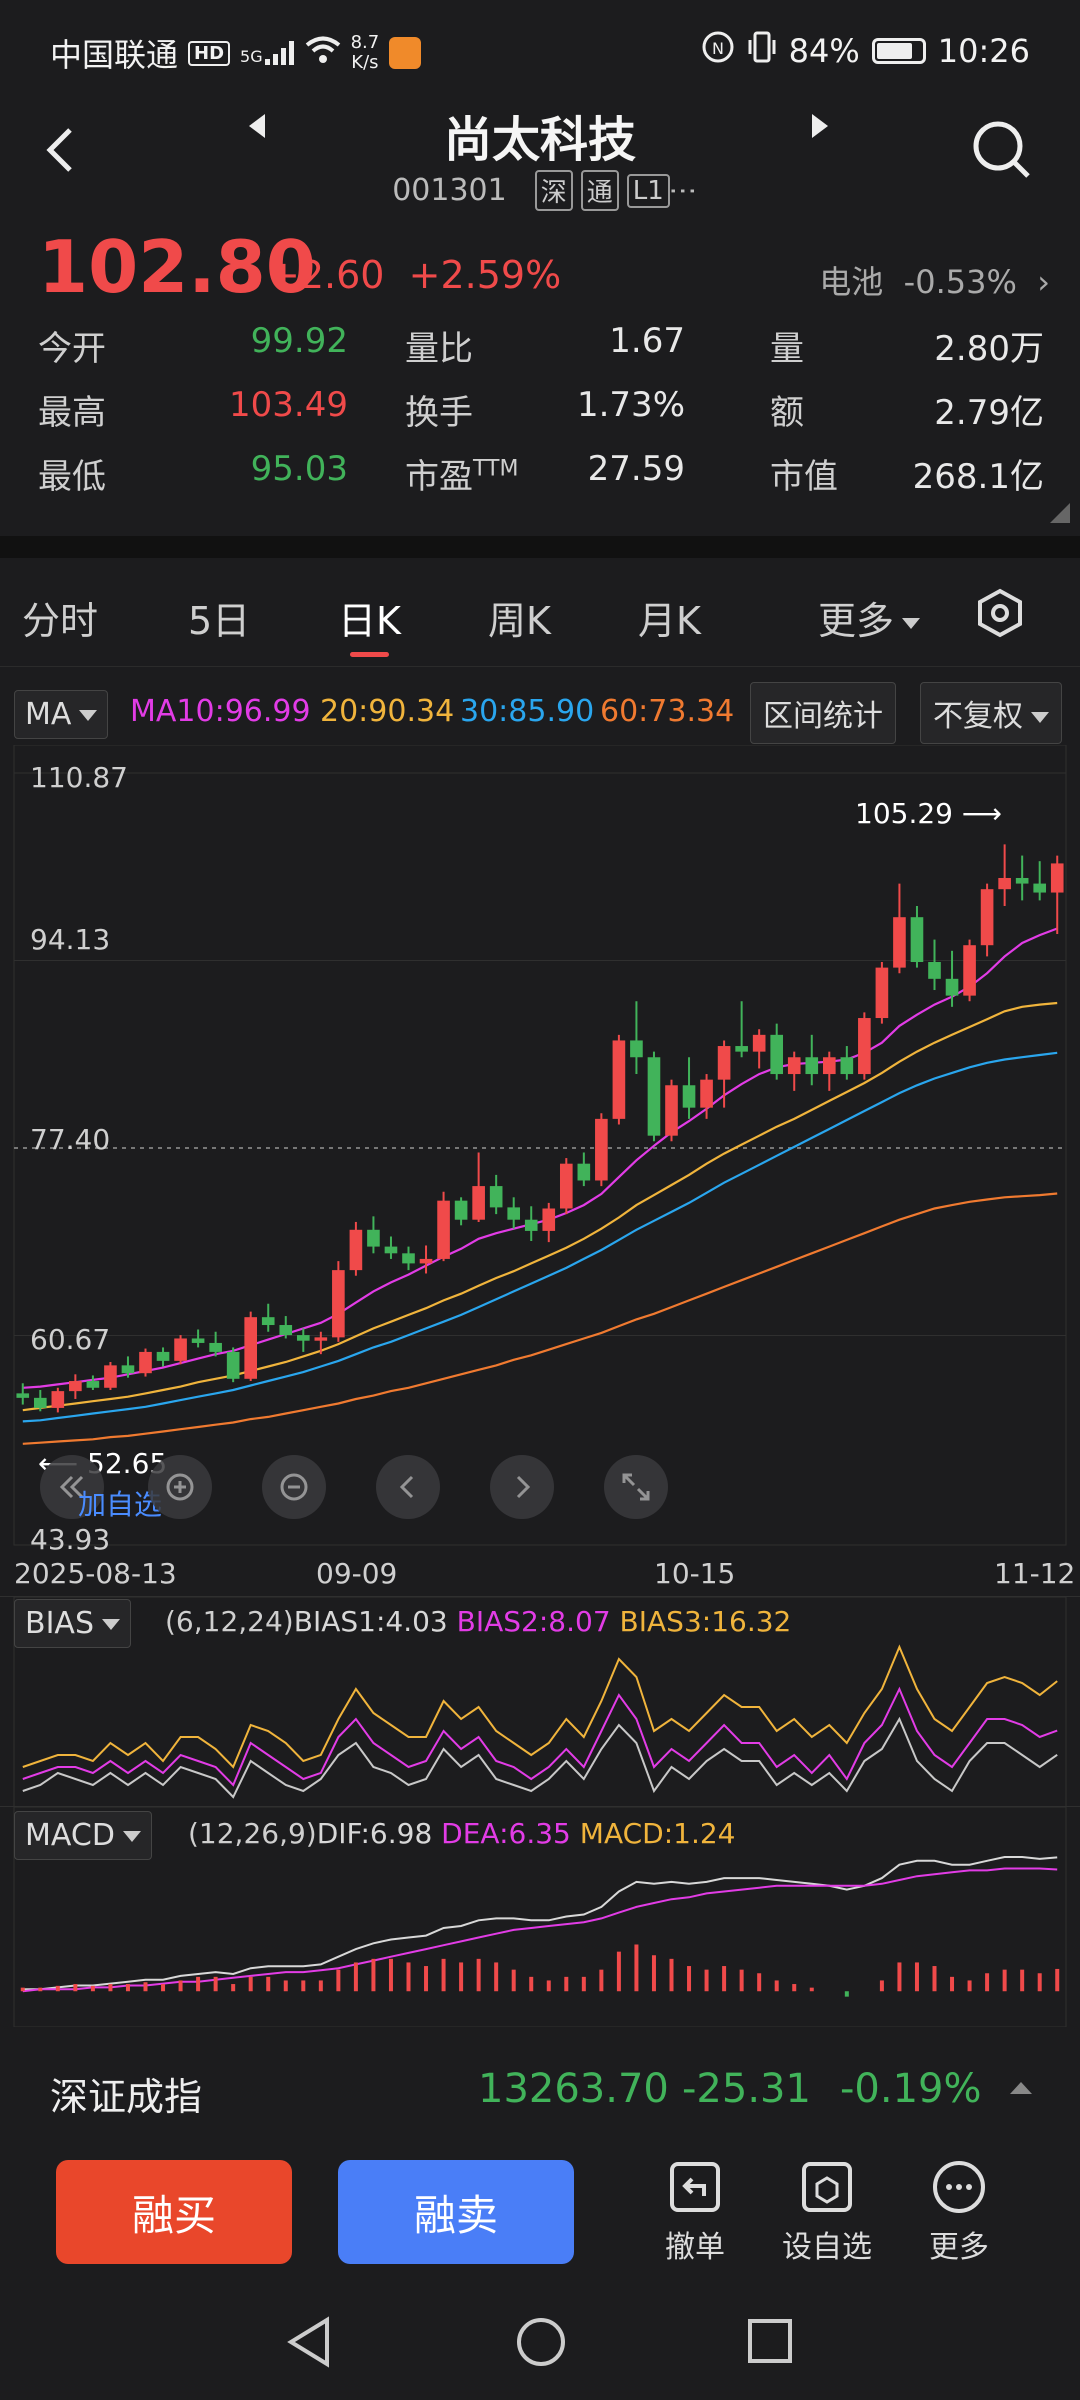 This screenshot has height=2400, width=1080. I want to click on related-sector: 电池 -0.53% ›, so click(934, 280).